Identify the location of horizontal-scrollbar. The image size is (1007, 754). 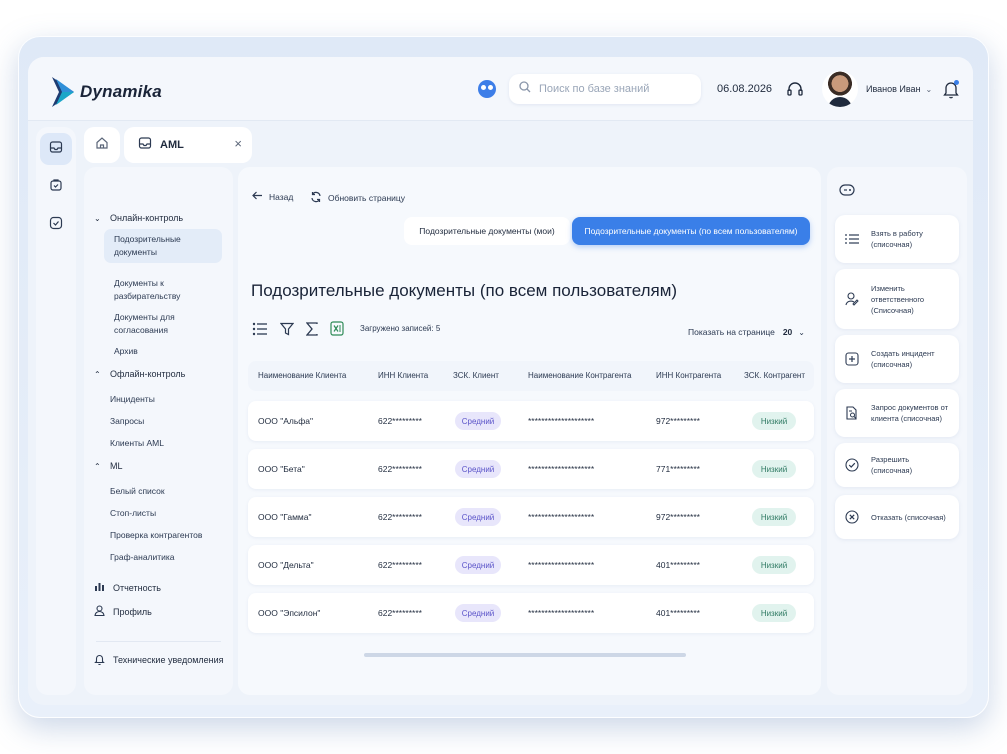
(525, 655).